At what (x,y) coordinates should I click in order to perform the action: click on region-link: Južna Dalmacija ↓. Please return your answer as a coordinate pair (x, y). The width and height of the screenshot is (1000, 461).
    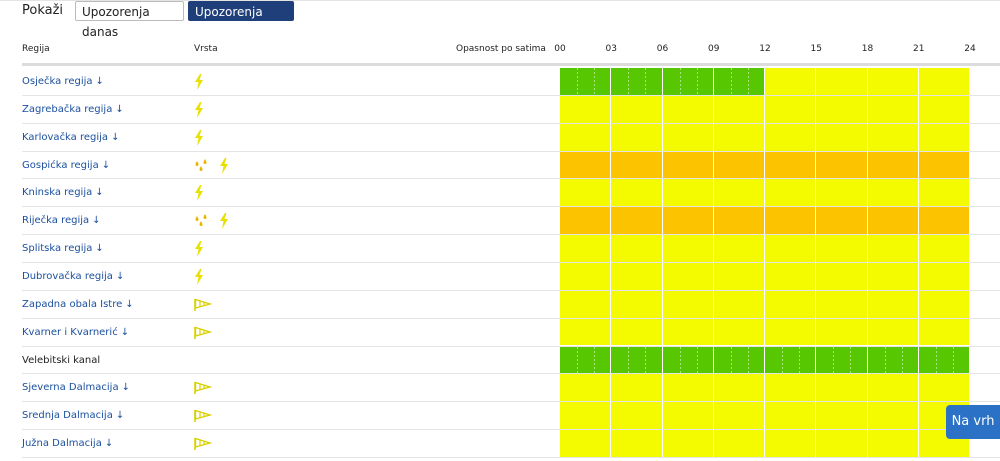
    Looking at the image, I should click on (67, 444).